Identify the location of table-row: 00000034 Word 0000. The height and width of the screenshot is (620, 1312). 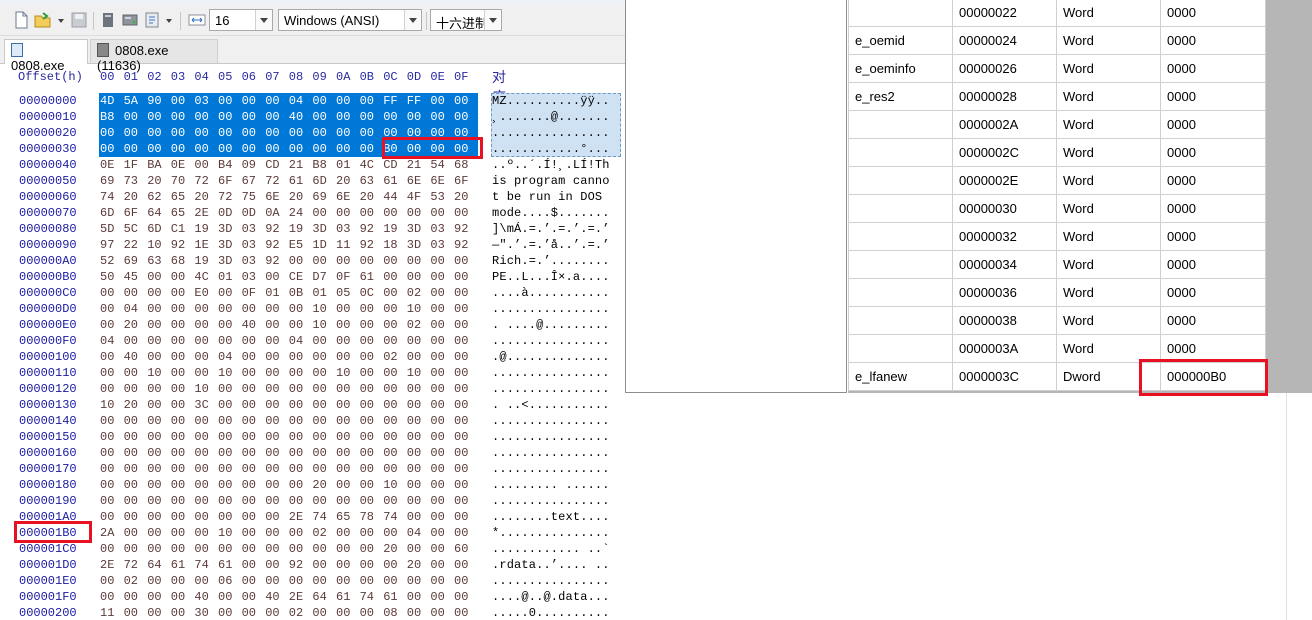
(1057, 265).